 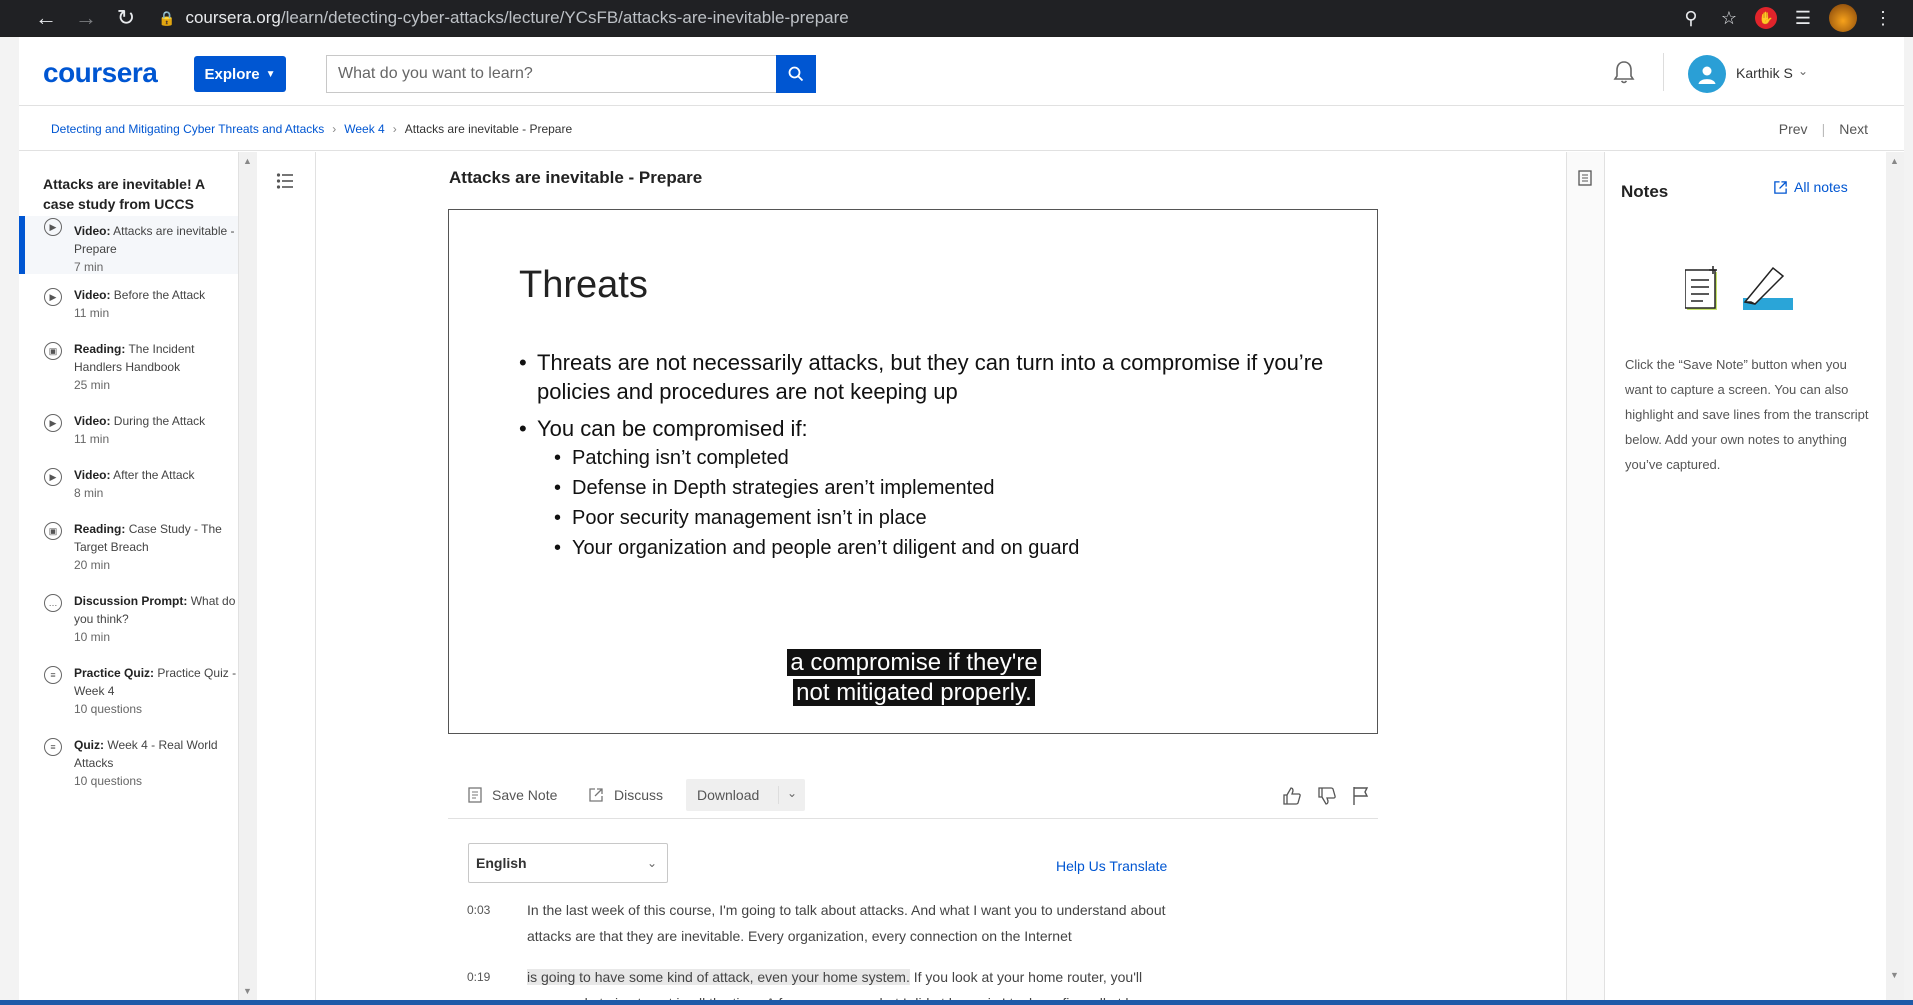 What do you see at coordinates (1691, 18) in the screenshot?
I see `zoom-icon: ⚲` at bounding box center [1691, 18].